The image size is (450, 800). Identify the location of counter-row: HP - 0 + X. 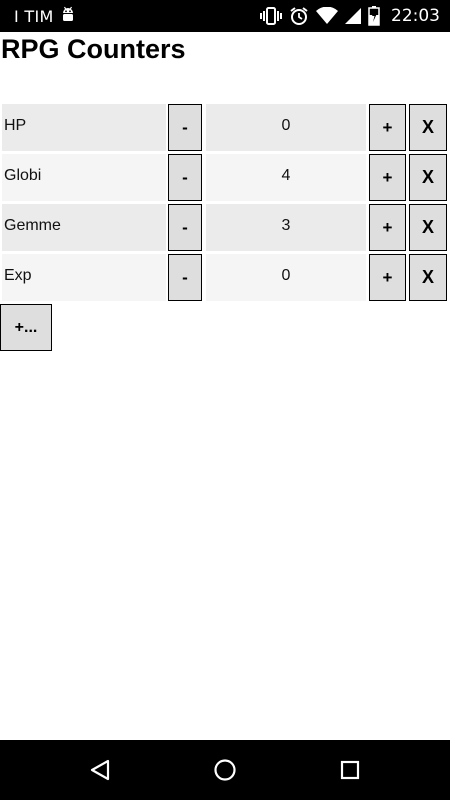
(225, 128).